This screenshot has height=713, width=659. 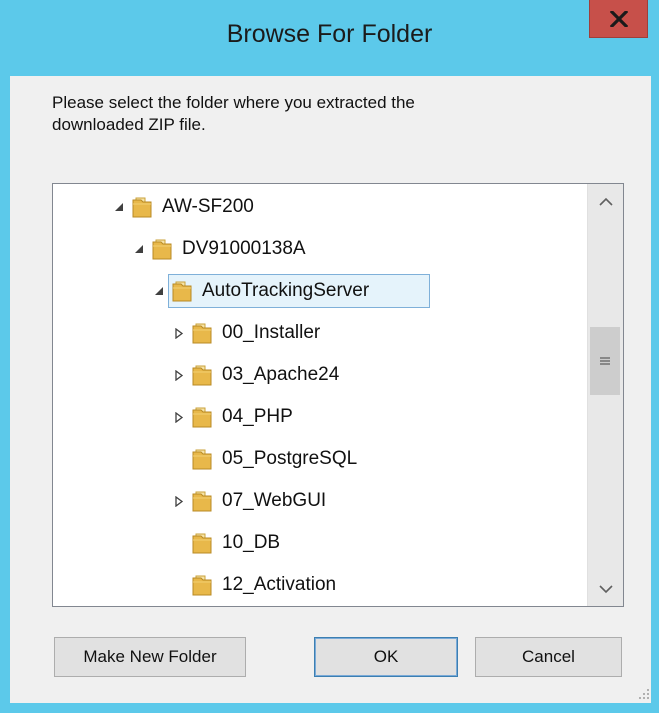 I want to click on close-button, so click(x=618, y=19).